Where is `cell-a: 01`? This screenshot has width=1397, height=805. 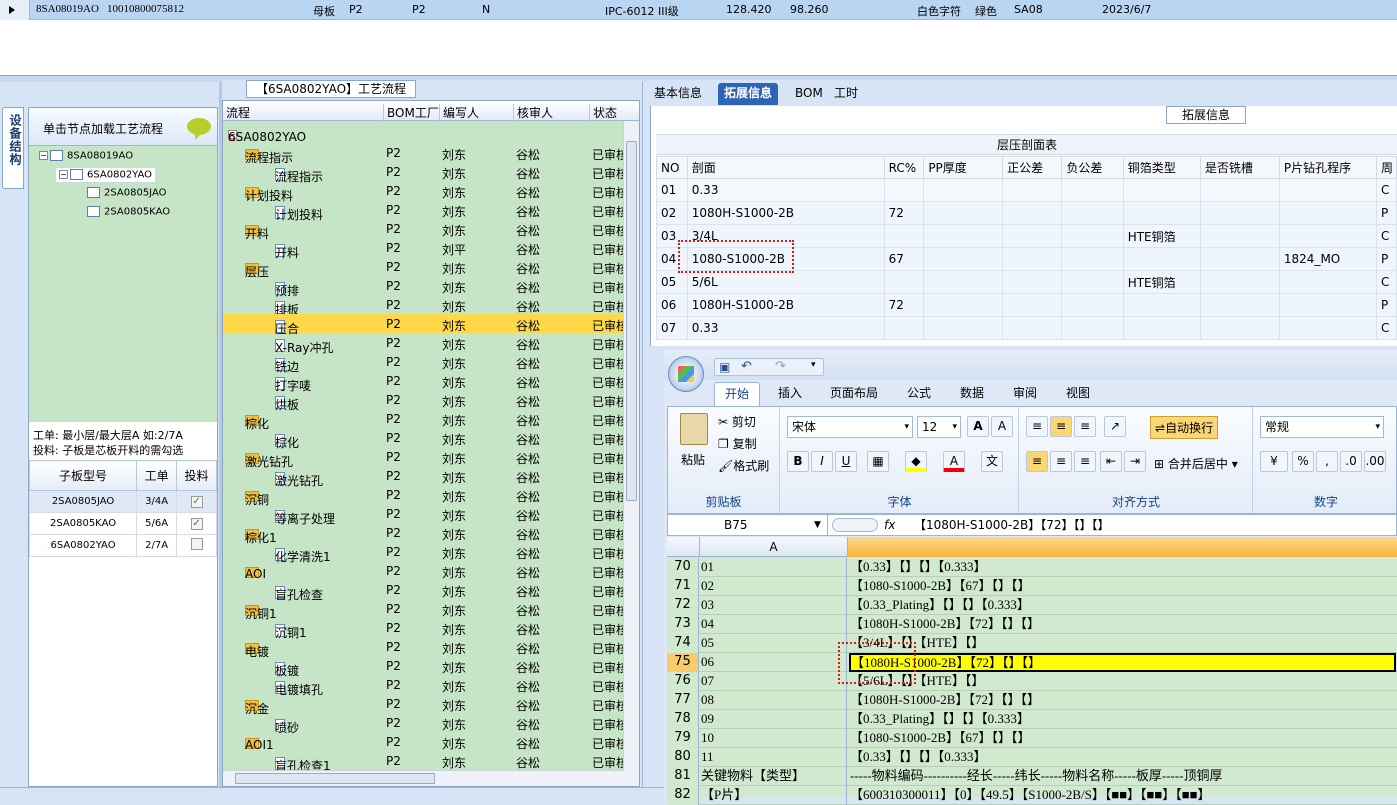
cell-a: 01 is located at coordinates (774, 567).